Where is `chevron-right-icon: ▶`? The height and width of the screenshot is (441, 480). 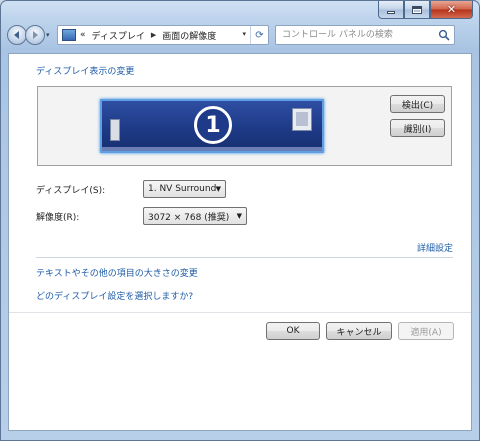 chevron-right-icon: ▶ is located at coordinates (153, 35).